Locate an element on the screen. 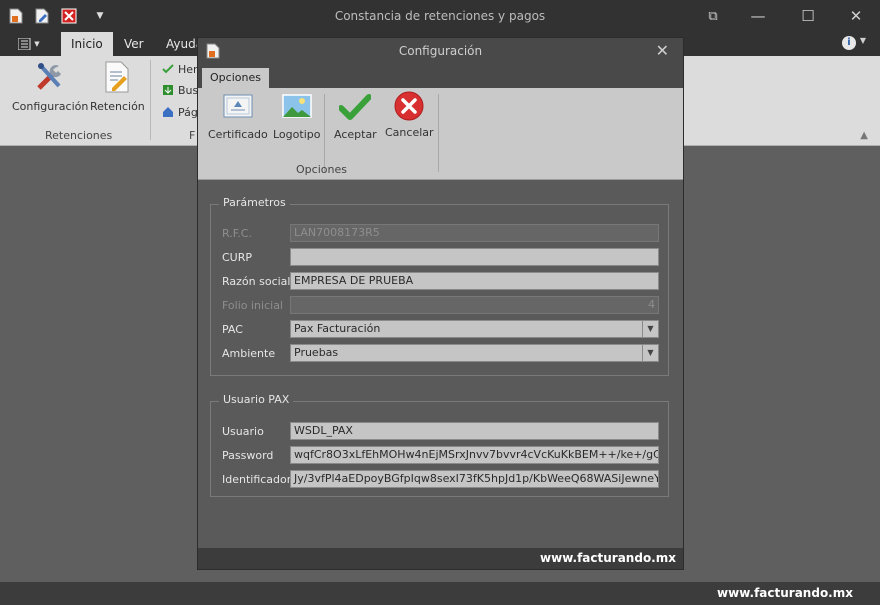 The width and height of the screenshot is (880, 605). ribbon-small-item-pag: Pág is located at coordinates (180, 112).